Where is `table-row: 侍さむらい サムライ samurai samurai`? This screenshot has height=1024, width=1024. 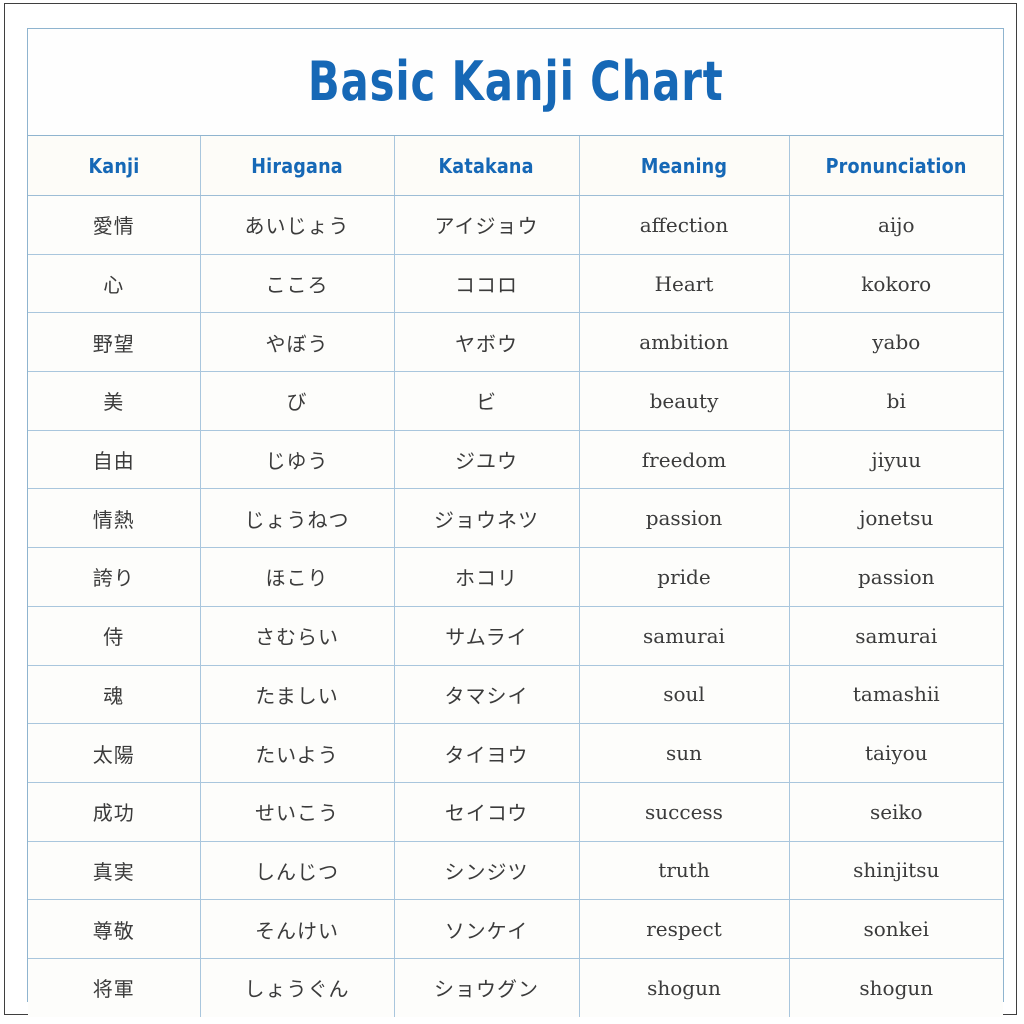
table-row: 侍さむらい サムライ samurai samurai is located at coordinates (516, 636).